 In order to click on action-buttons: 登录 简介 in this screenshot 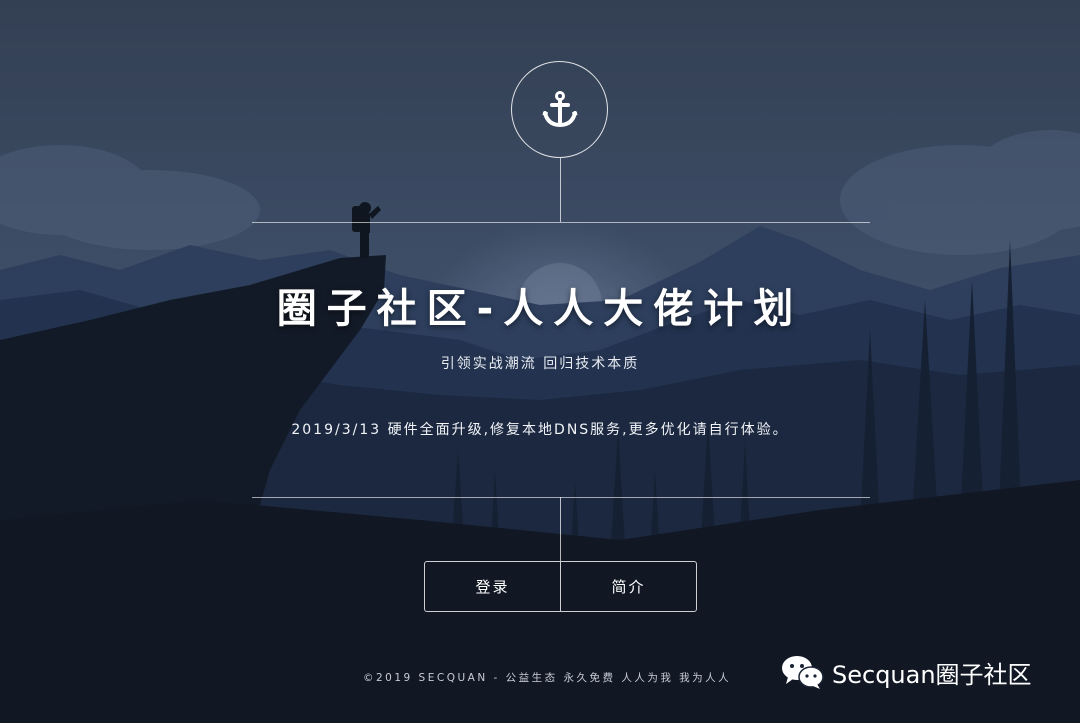, I will do `click(560, 586)`.